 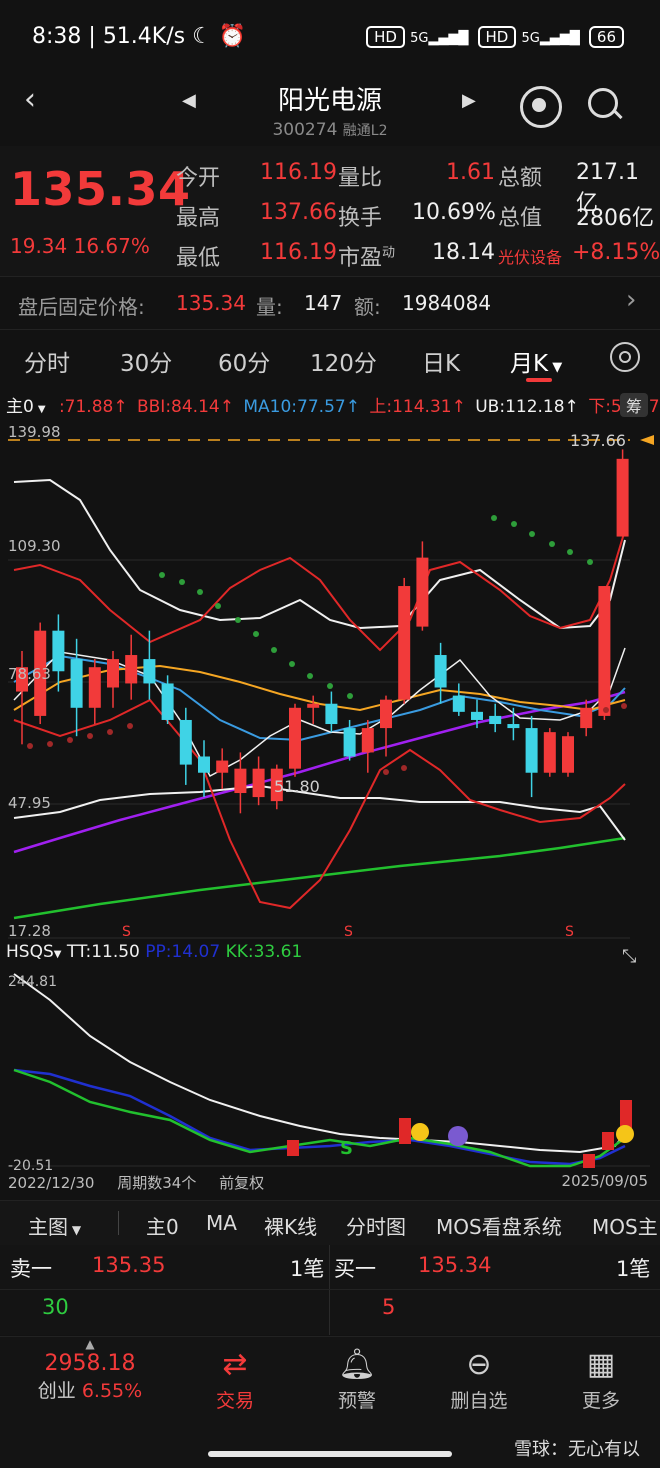 I want to click on status-icons: HD 5G▂▄▆█ HD 5G▂▄▆█ 66, so click(x=493, y=37).